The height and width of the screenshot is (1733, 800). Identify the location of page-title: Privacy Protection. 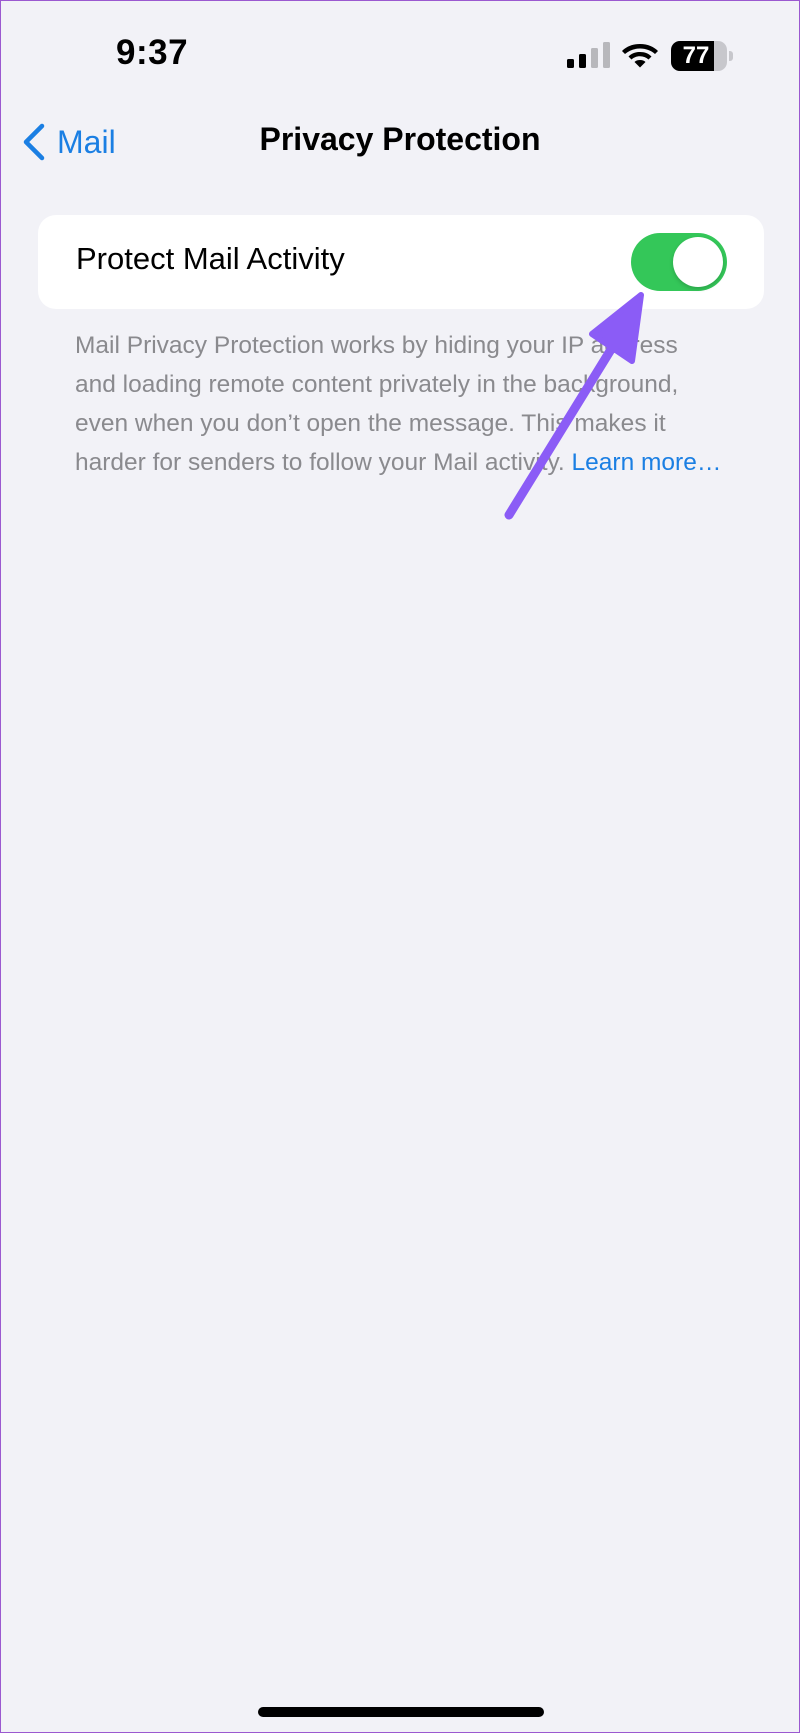
(400, 139).